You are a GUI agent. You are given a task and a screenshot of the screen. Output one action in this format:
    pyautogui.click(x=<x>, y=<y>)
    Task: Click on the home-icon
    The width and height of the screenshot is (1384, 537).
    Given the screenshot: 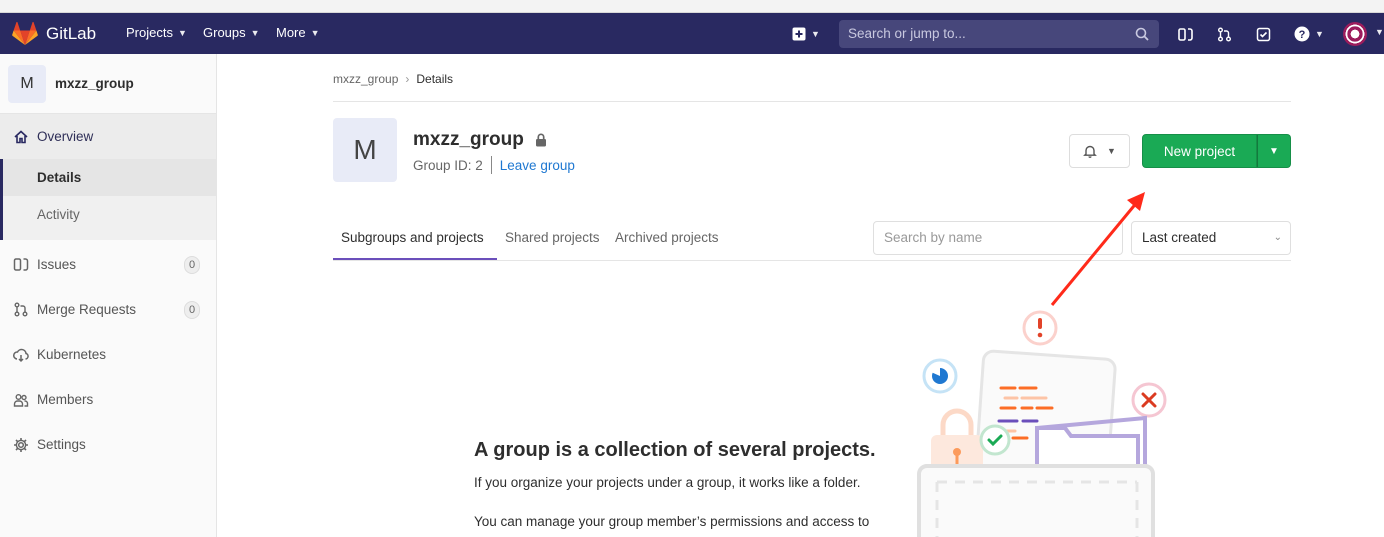 What is the action you would take?
    pyautogui.click(x=21, y=136)
    